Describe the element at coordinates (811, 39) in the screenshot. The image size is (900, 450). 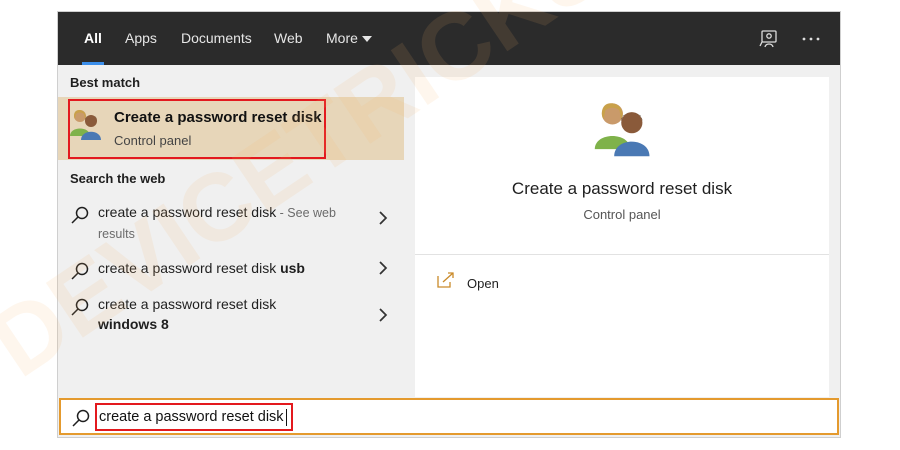
I see `more-options-icon` at that location.